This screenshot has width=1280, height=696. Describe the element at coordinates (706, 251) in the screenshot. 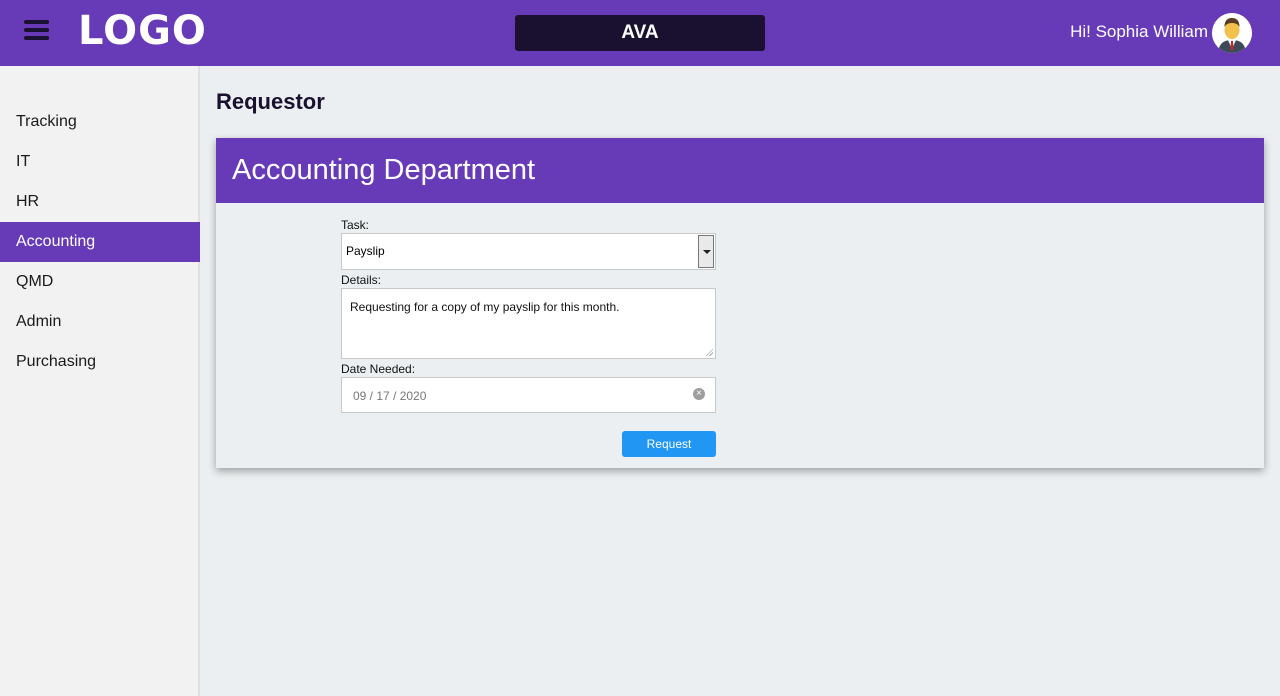

I see `chevron-down-icon` at that location.